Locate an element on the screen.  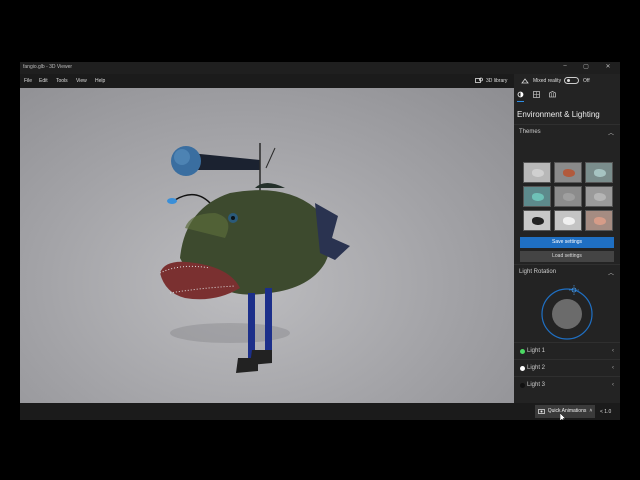
mouse-cursor-icon is located at coordinates (563, 416).